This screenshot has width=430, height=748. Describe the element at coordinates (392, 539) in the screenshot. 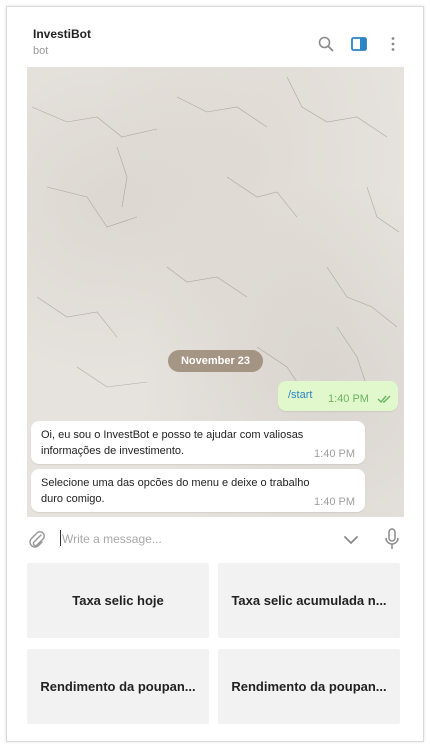

I see `microphone-icon` at that location.